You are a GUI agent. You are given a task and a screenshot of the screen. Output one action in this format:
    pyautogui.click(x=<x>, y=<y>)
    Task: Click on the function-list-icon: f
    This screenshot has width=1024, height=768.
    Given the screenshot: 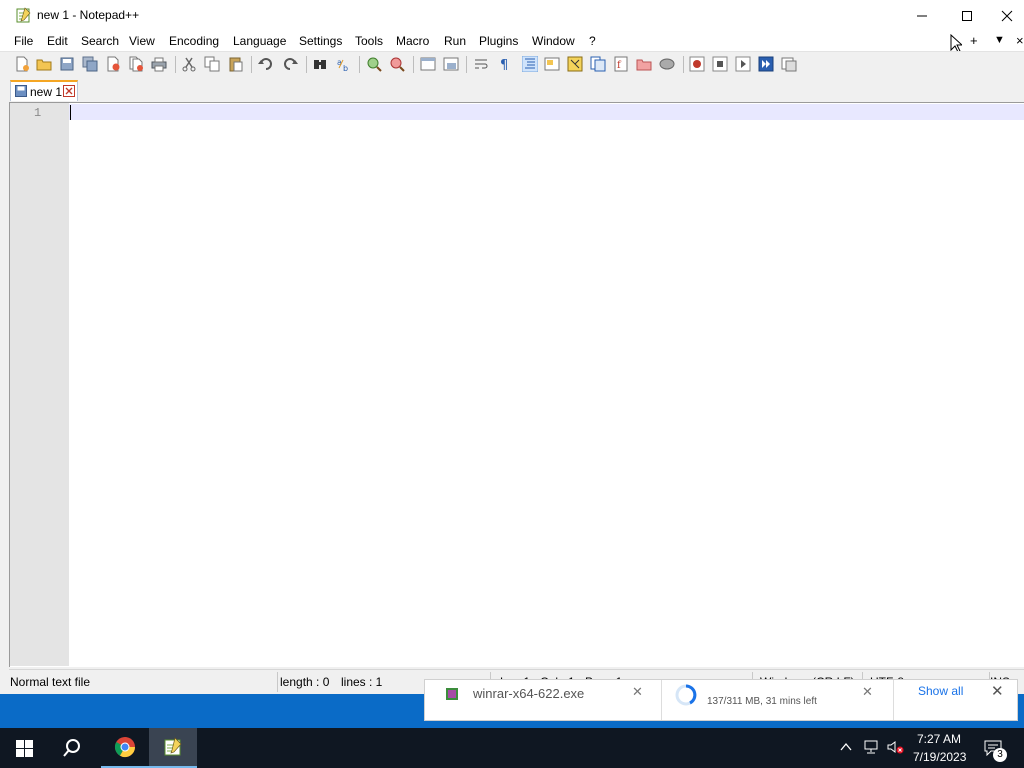 What is the action you would take?
    pyautogui.click(x=621, y=64)
    